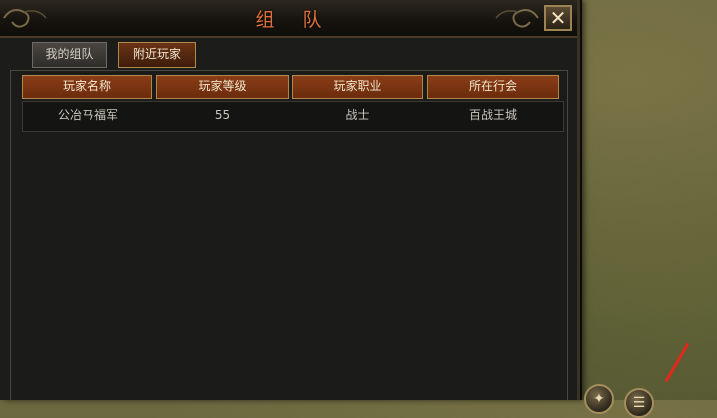  What do you see at coordinates (87, 115) in the screenshot?
I see `player-name-cell: 公冶ㄢ福军` at bounding box center [87, 115].